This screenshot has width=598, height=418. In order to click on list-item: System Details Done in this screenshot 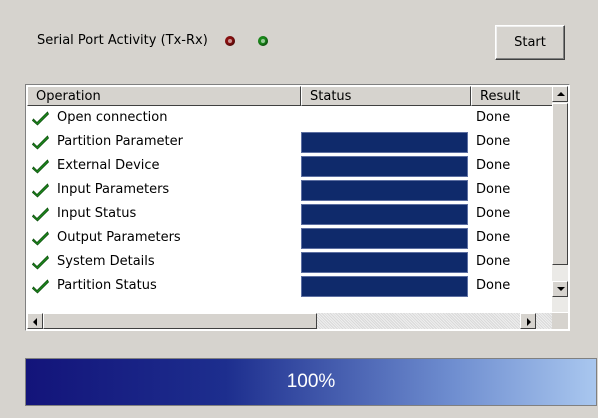, I will do `click(290, 262)`.